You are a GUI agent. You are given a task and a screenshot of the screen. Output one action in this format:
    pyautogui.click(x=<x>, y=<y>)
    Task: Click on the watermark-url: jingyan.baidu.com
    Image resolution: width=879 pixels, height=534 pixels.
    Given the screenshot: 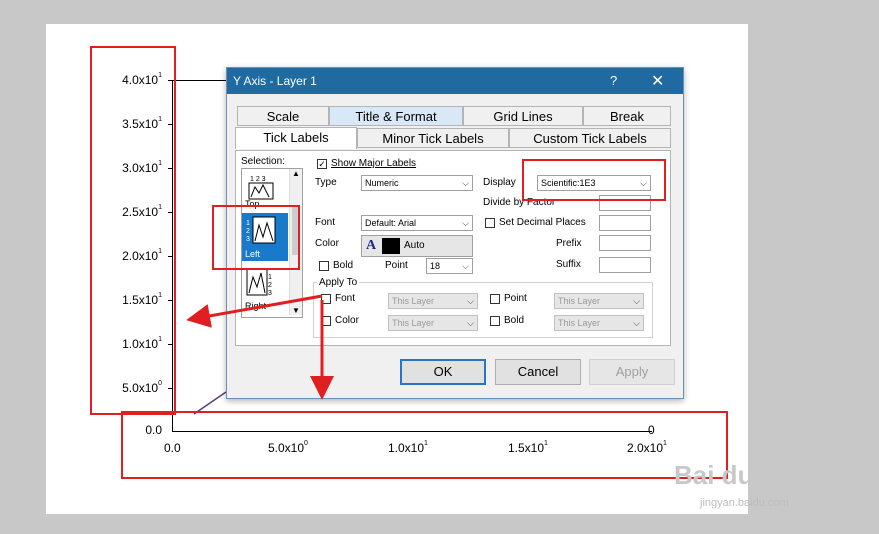 What is the action you would take?
    pyautogui.click(x=744, y=503)
    